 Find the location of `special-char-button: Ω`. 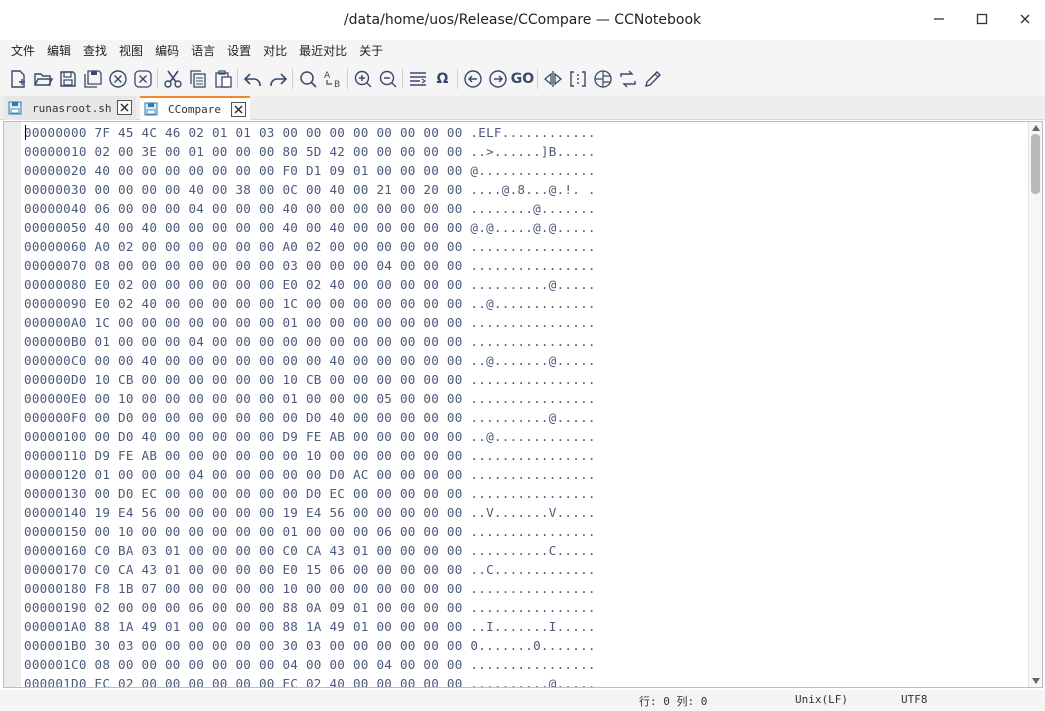

special-char-button: Ω is located at coordinates (442, 79).